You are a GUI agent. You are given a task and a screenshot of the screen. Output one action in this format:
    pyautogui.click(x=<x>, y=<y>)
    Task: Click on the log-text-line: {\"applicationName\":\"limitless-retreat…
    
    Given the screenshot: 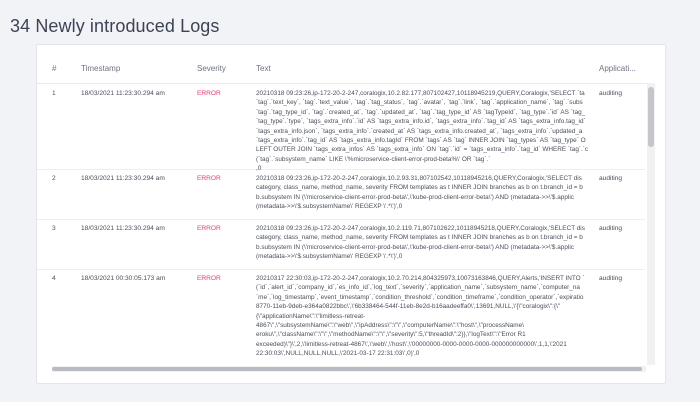 What is the action you would take?
    pyautogui.click(x=311, y=316)
    